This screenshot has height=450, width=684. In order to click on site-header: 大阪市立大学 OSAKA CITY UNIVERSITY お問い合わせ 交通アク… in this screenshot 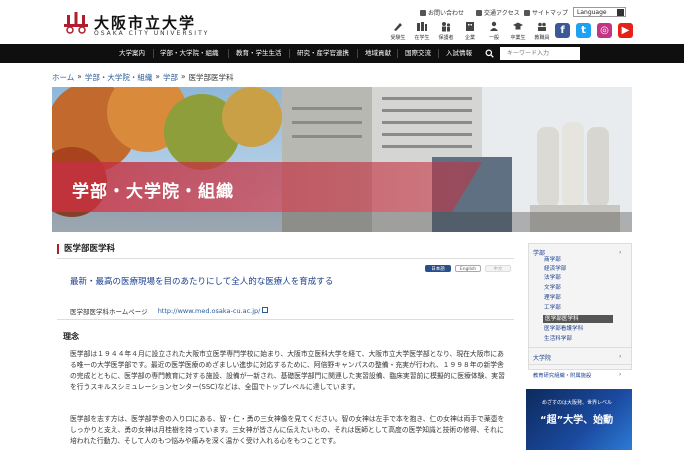, I will do `click(342, 22)`.